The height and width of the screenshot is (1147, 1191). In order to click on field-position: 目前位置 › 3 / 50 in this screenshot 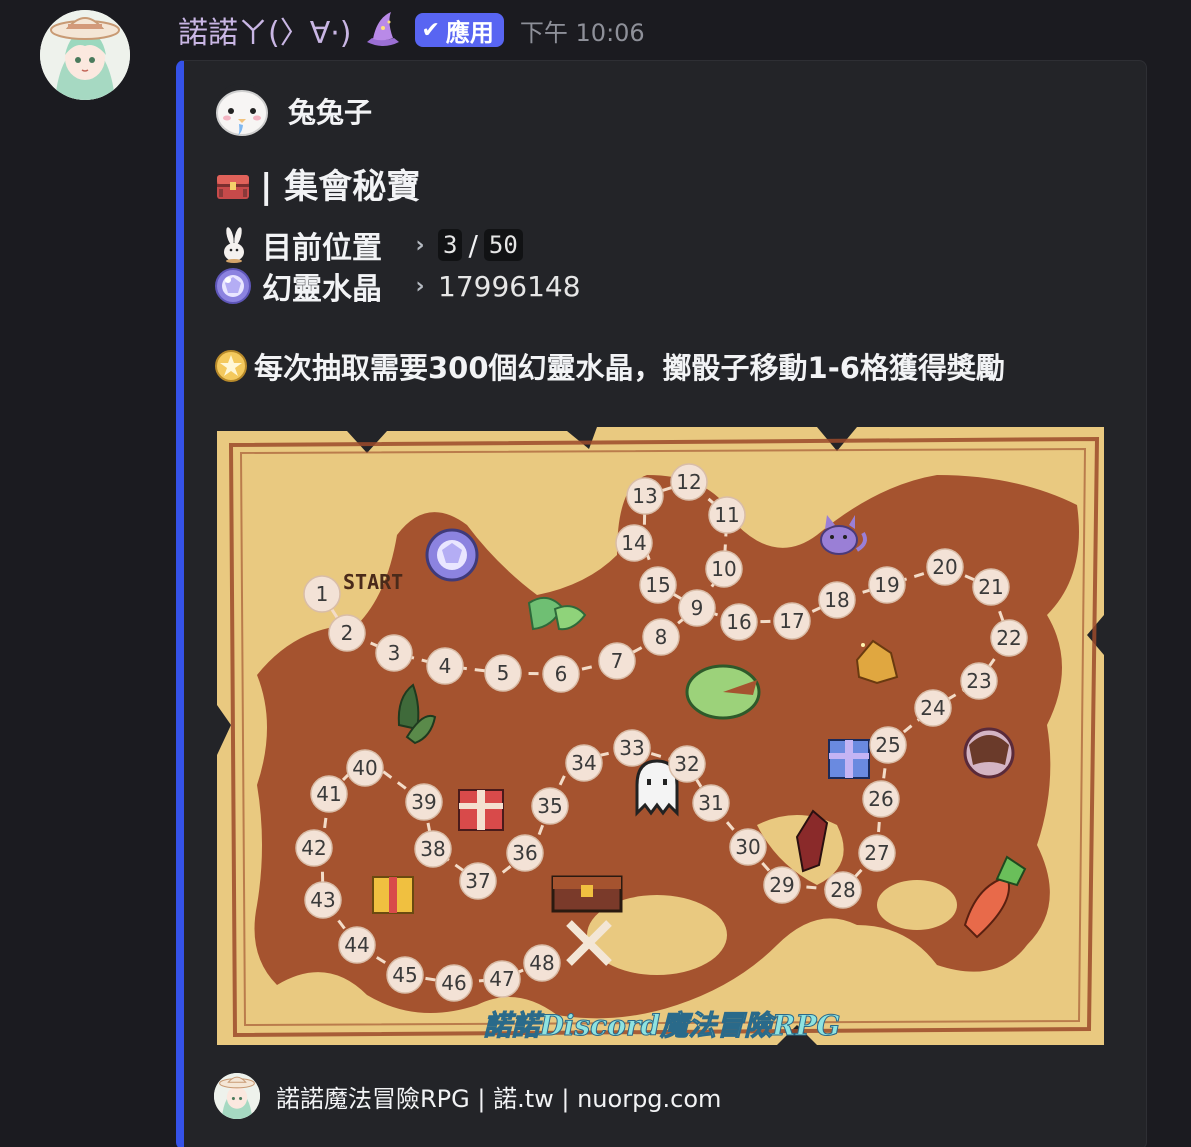, I will do `click(368, 245)`.